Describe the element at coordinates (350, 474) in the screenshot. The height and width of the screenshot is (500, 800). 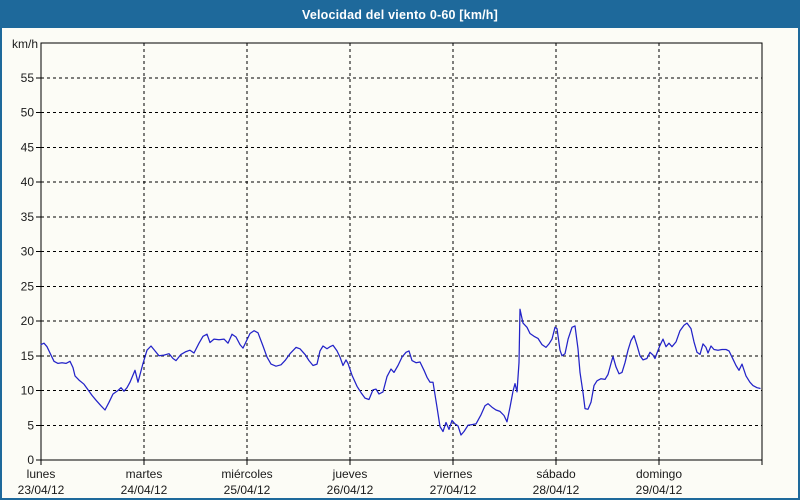
I see `x-day-label: jueves` at that location.